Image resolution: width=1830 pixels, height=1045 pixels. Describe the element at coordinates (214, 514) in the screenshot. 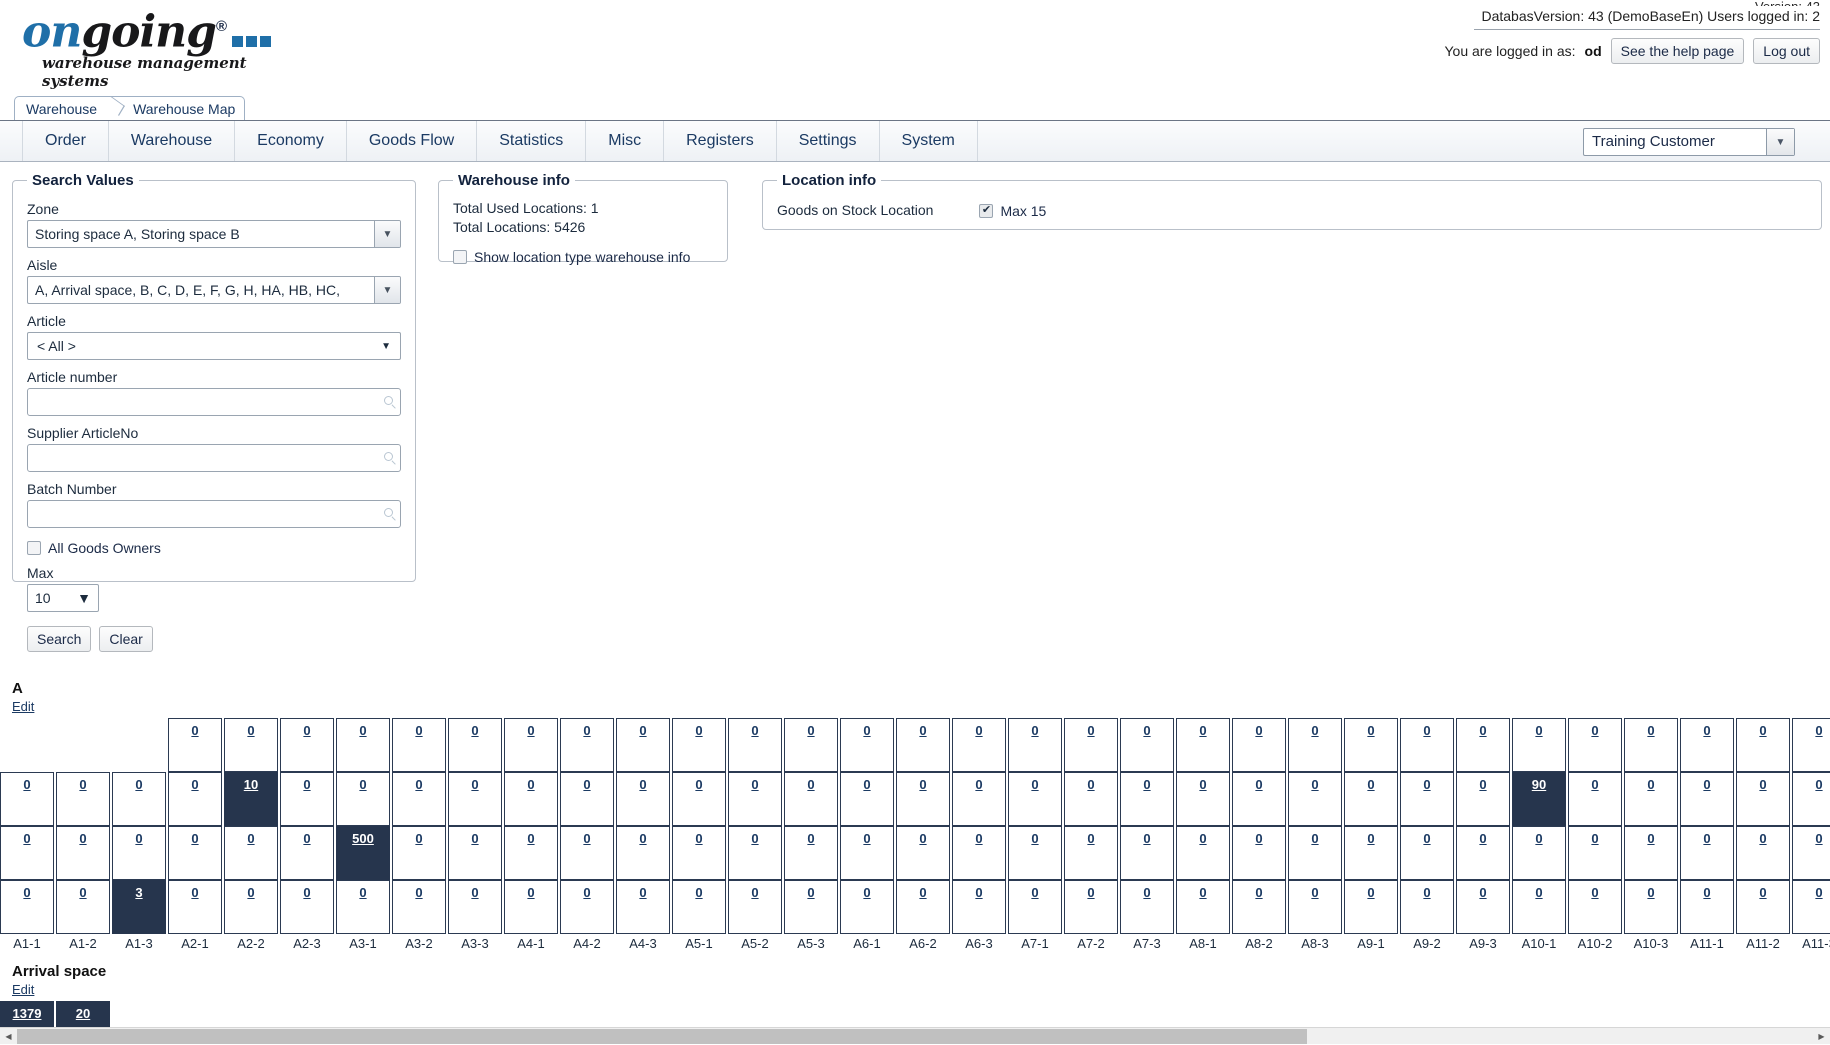

I see `batch-number-input` at that location.